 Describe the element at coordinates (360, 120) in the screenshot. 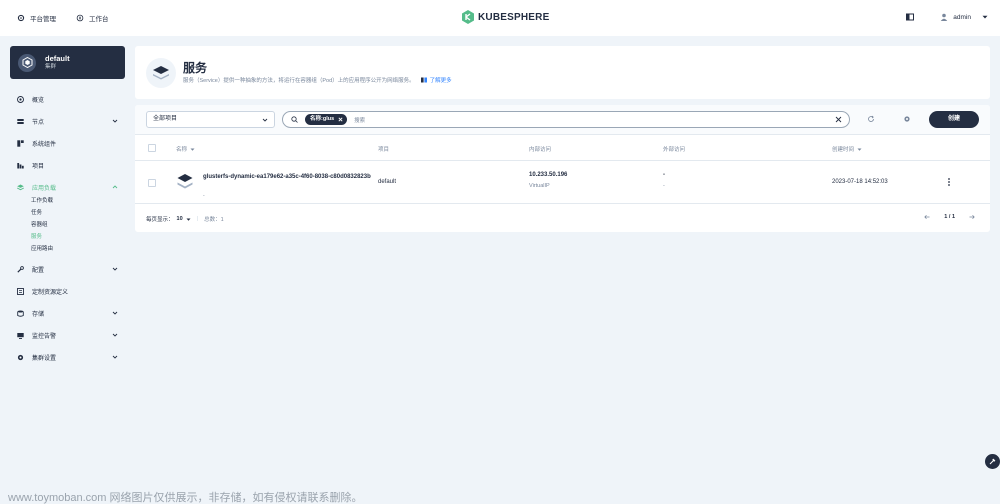

I see `search-placeholder: 搜索` at that location.